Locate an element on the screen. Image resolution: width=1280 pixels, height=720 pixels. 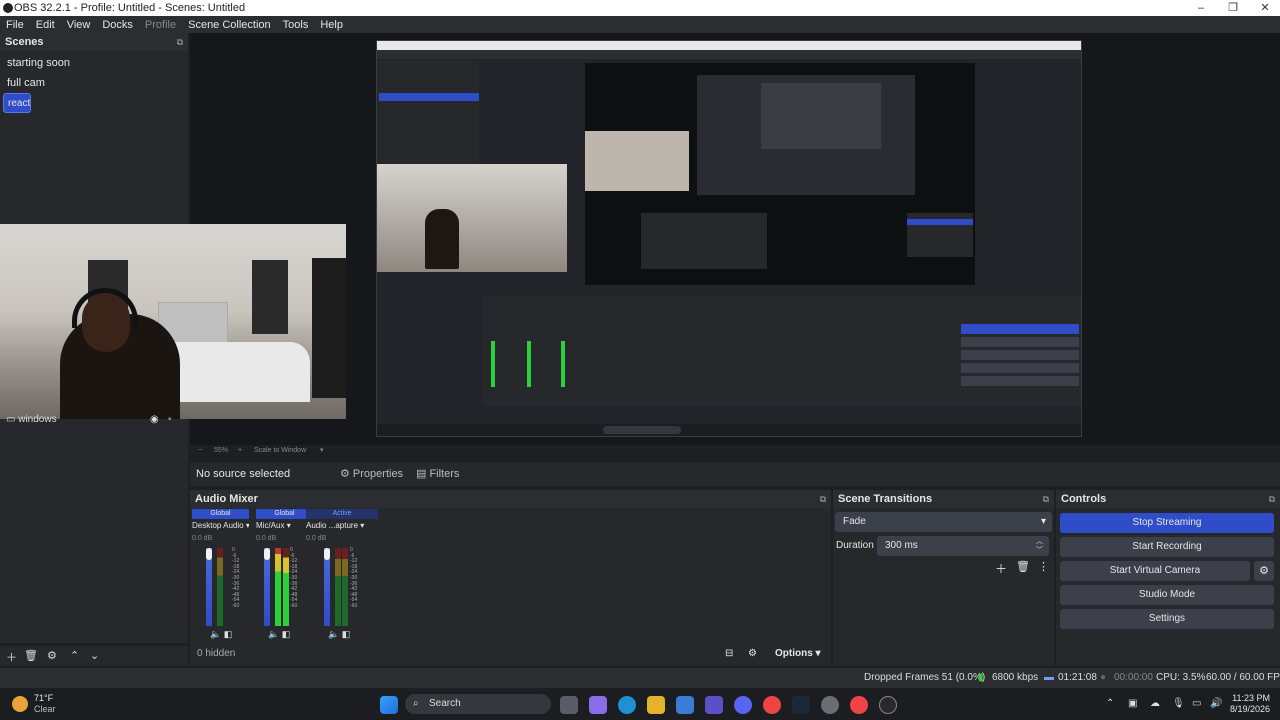
more-icon: ⋮ is located at coordinates (1043, 566).